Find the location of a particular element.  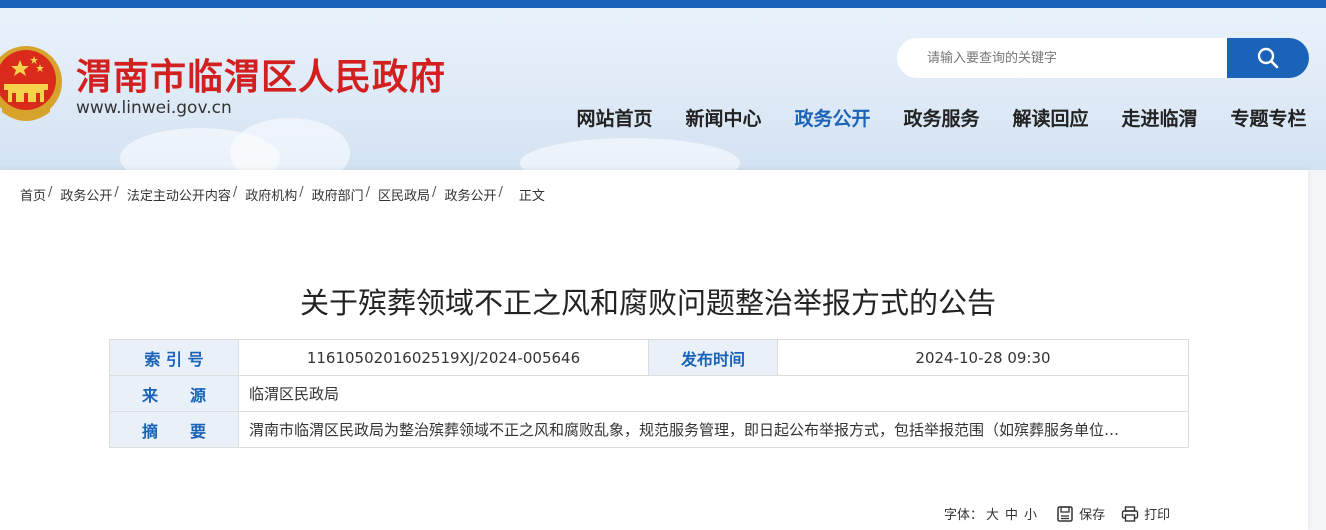

print-button: 打印 is located at coordinates (1145, 513).